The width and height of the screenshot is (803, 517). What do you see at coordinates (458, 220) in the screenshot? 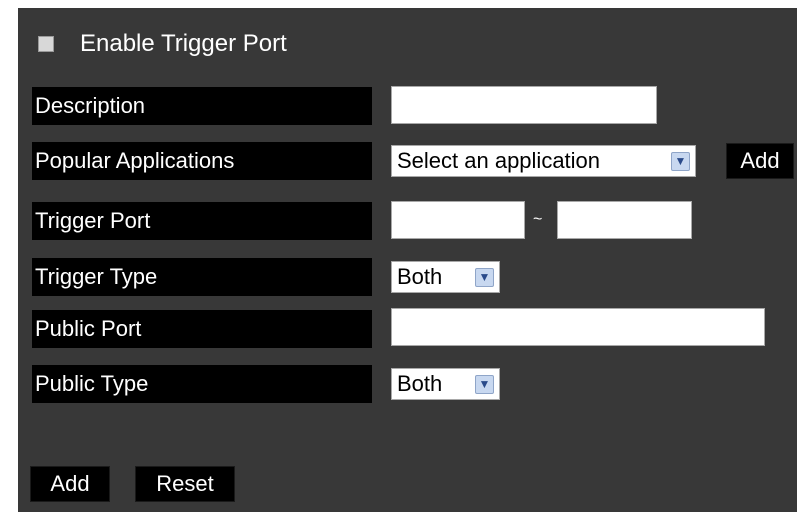
I see `trigger-port-from-input` at bounding box center [458, 220].